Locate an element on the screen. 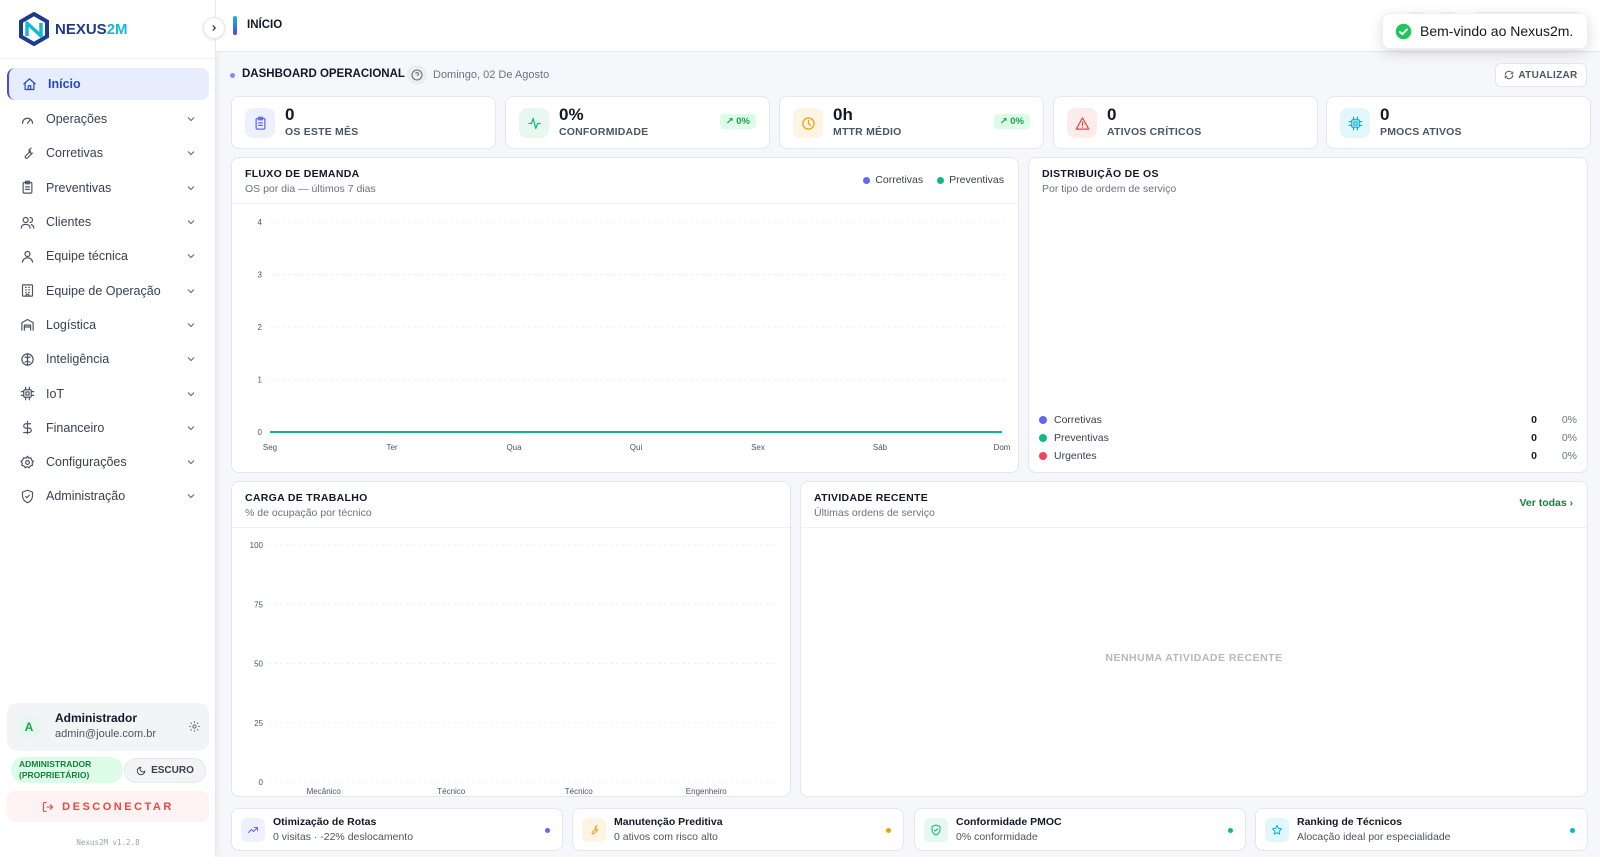  kpi-card: 0% CONFORMIDADE ↗ 0% is located at coordinates (637, 122).